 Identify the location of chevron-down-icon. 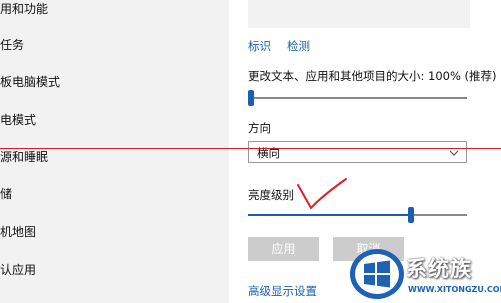
(454, 153).